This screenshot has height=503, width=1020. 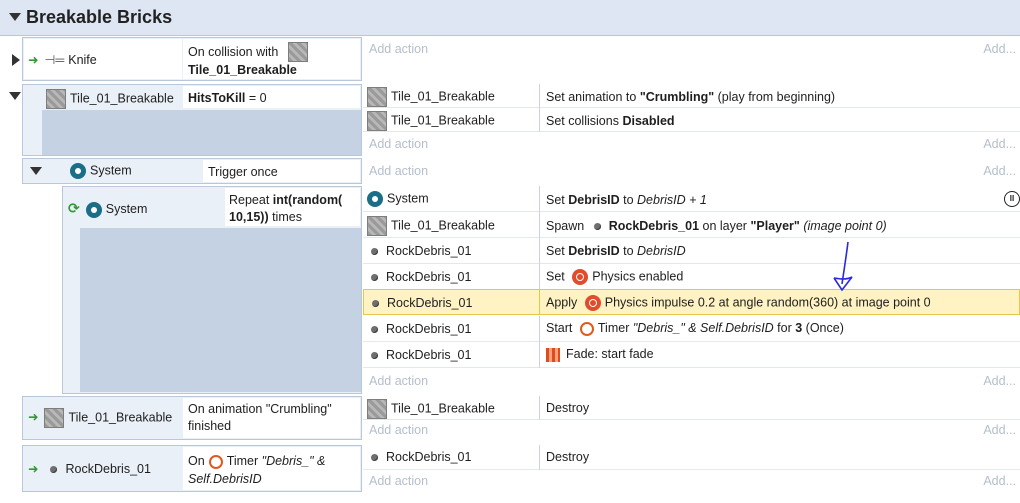 I want to click on action-row: RockDebris_01 Fade: start fade, so click(x=691, y=355).